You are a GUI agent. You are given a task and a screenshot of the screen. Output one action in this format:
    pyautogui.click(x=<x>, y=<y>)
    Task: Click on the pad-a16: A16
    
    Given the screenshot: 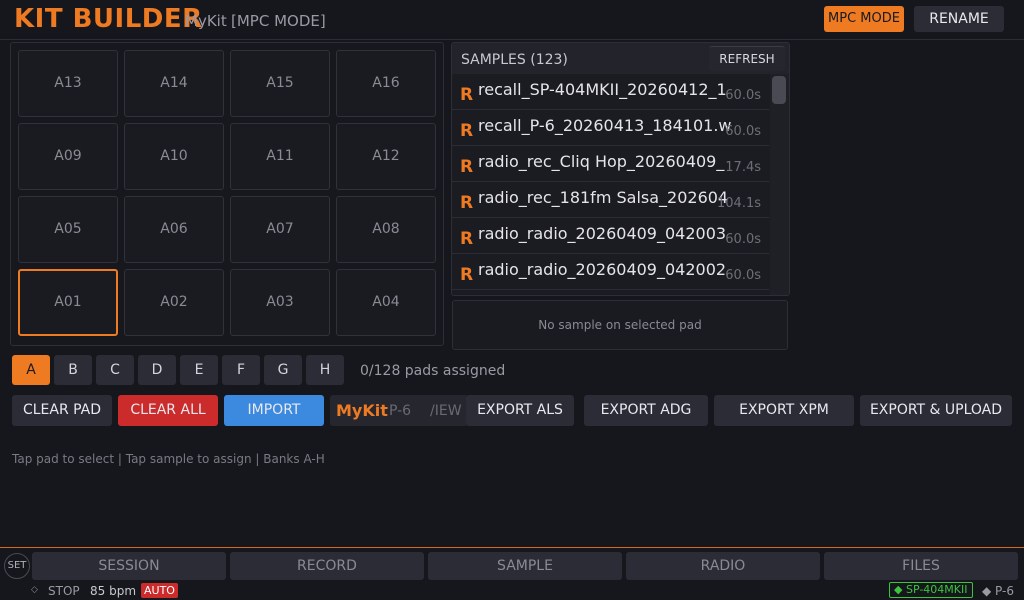 What is the action you would take?
    pyautogui.click(x=386, y=83)
    